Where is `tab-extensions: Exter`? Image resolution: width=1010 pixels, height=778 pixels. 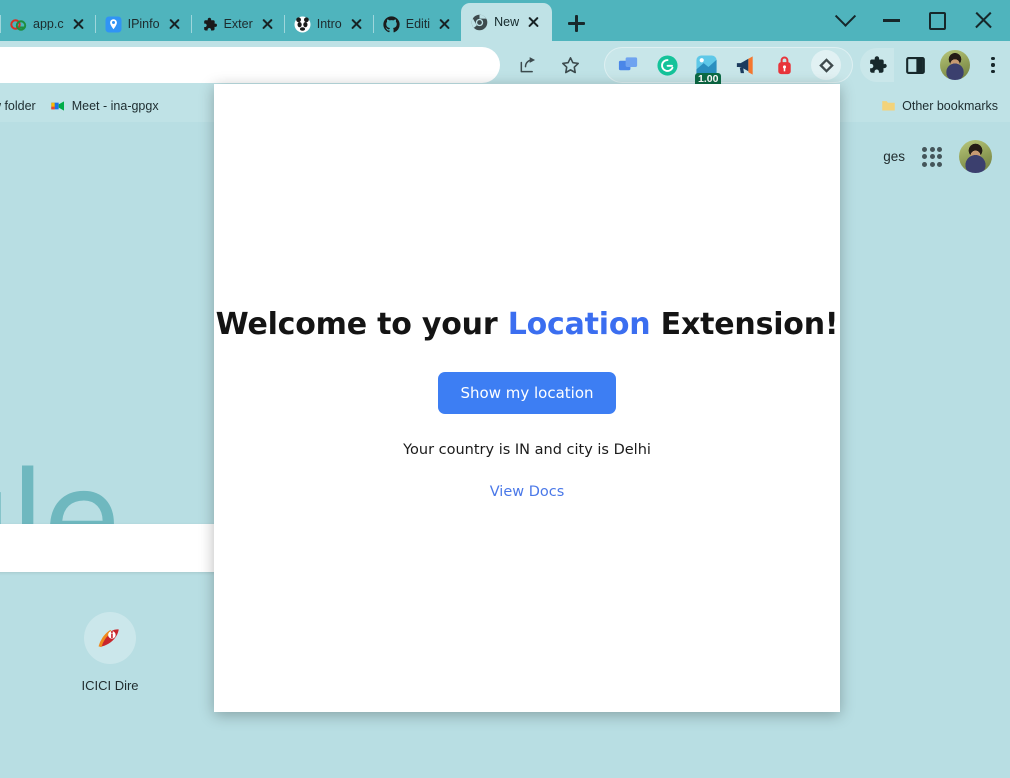
tab-extensions: Exter is located at coordinates (237, 24).